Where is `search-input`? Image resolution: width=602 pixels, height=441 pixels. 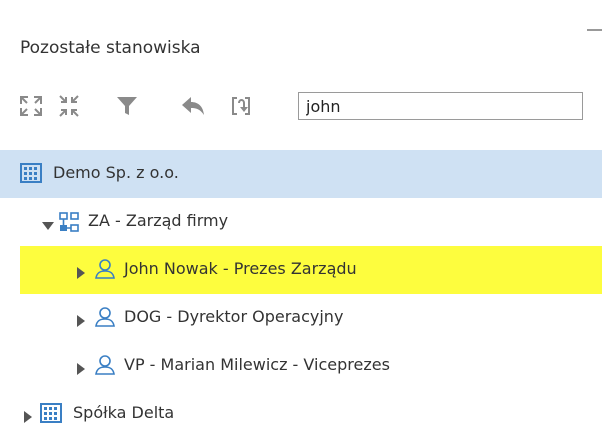 search-input is located at coordinates (440, 106).